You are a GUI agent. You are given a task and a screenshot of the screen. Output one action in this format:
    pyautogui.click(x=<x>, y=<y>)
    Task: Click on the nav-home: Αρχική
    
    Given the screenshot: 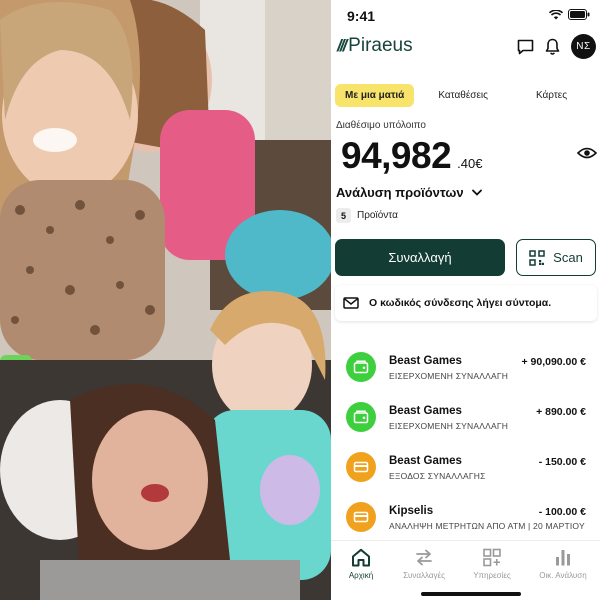 What is the action you would take?
    pyautogui.click(x=361, y=564)
    